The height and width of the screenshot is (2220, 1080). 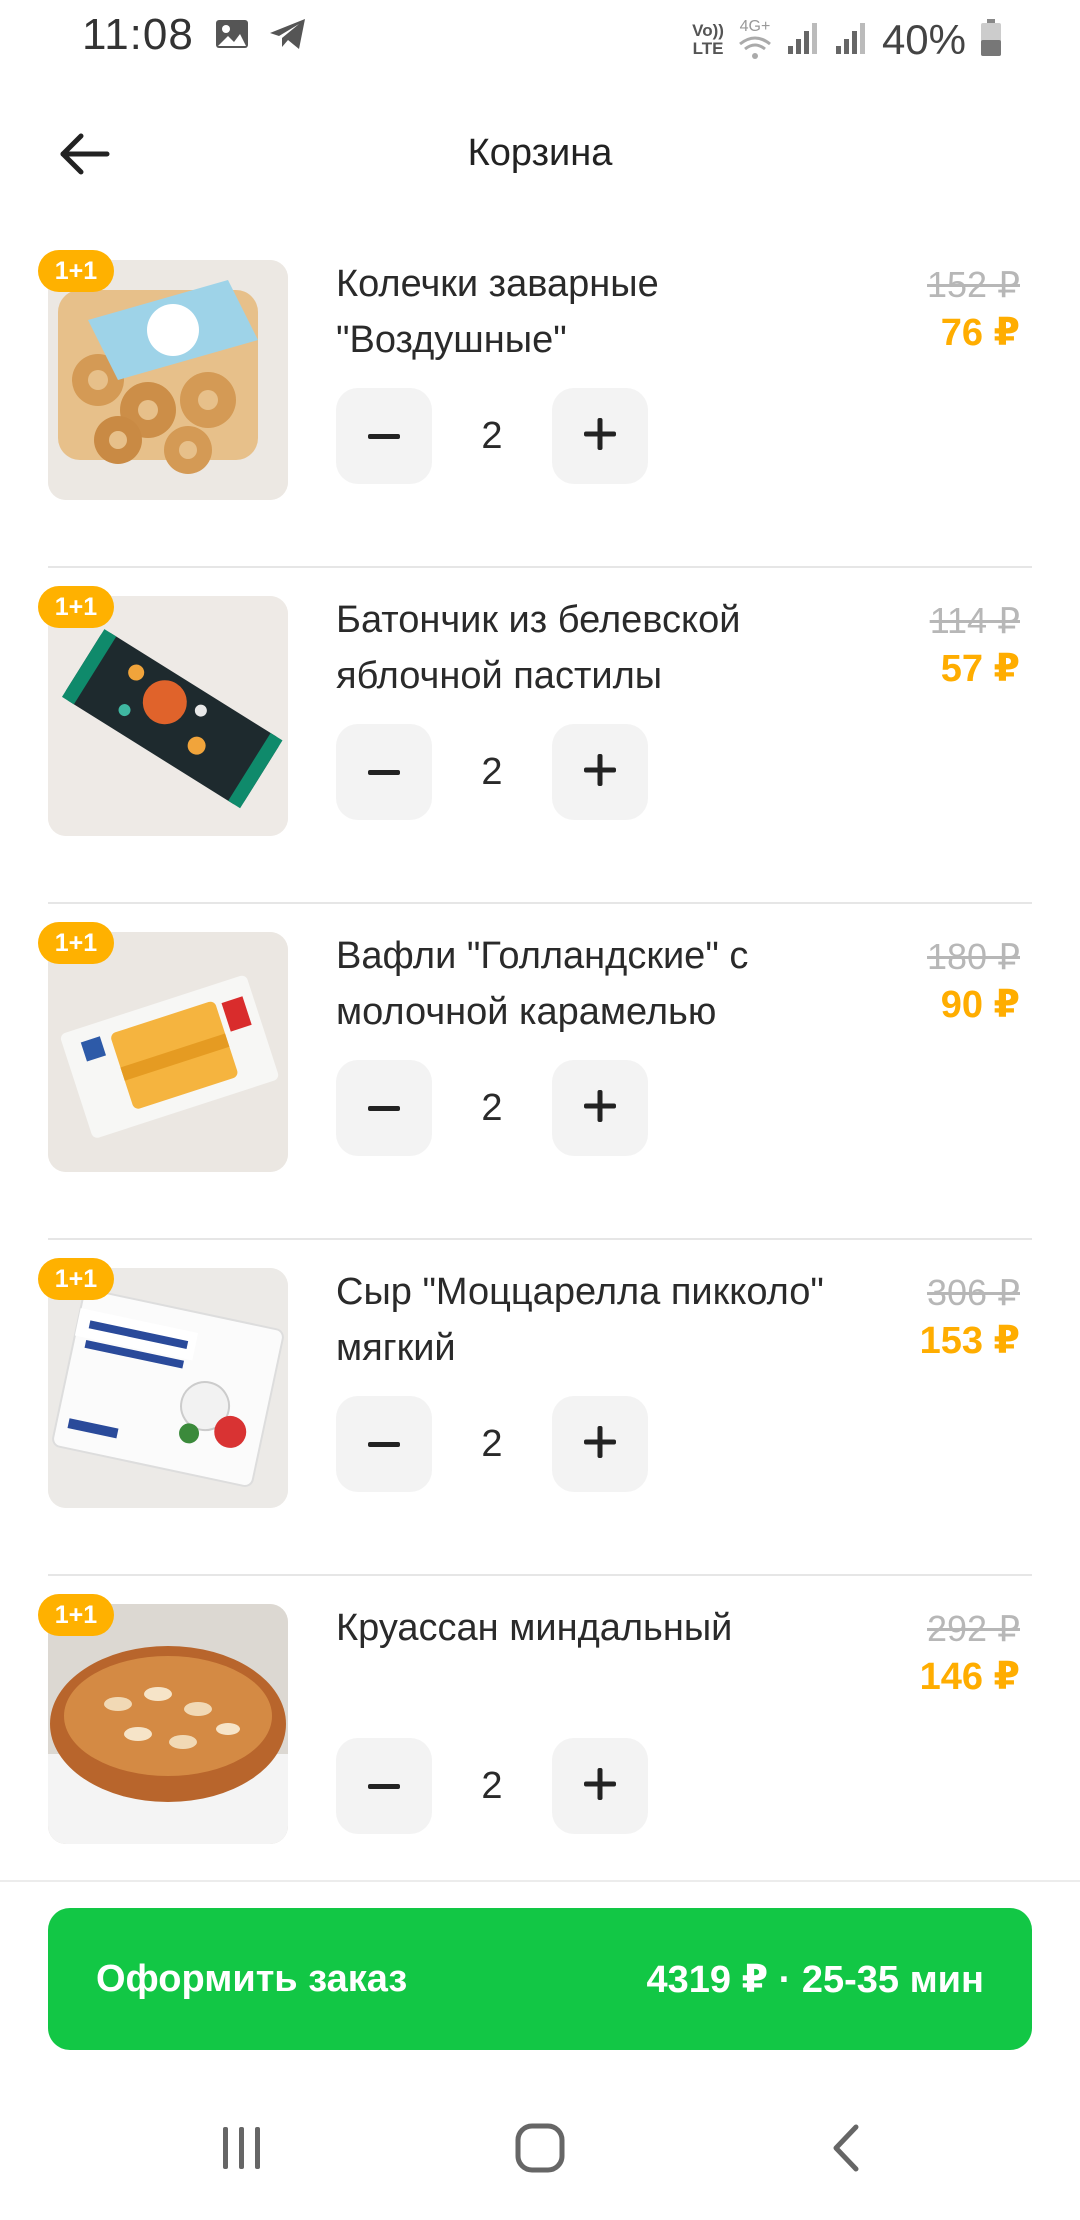 I want to click on nav-back-button, so click(x=846, y=2150).